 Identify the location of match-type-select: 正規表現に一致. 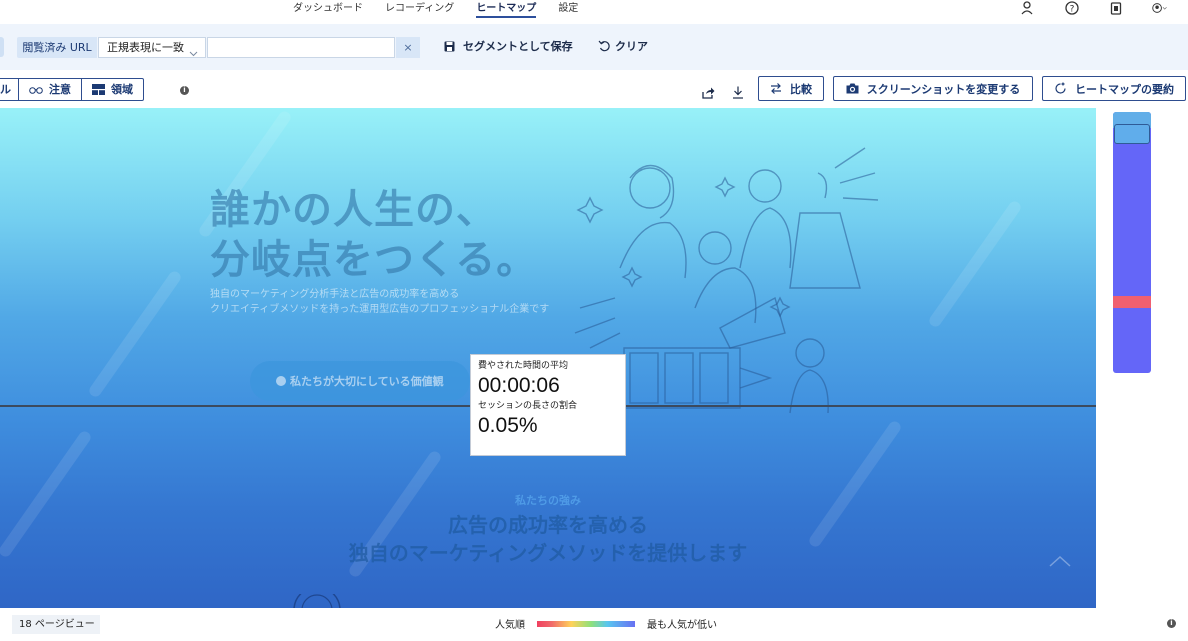
(152, 47).